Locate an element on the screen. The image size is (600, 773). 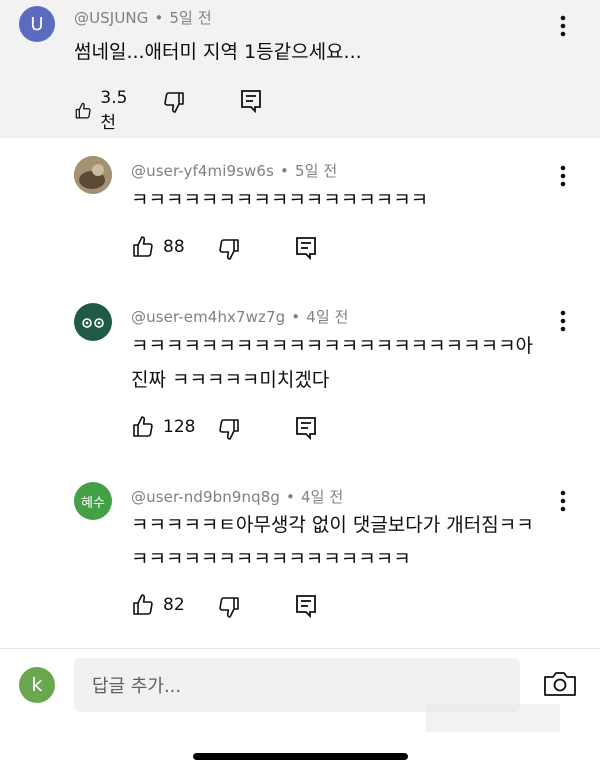
home-indicator is located at coordinates (300, 756).